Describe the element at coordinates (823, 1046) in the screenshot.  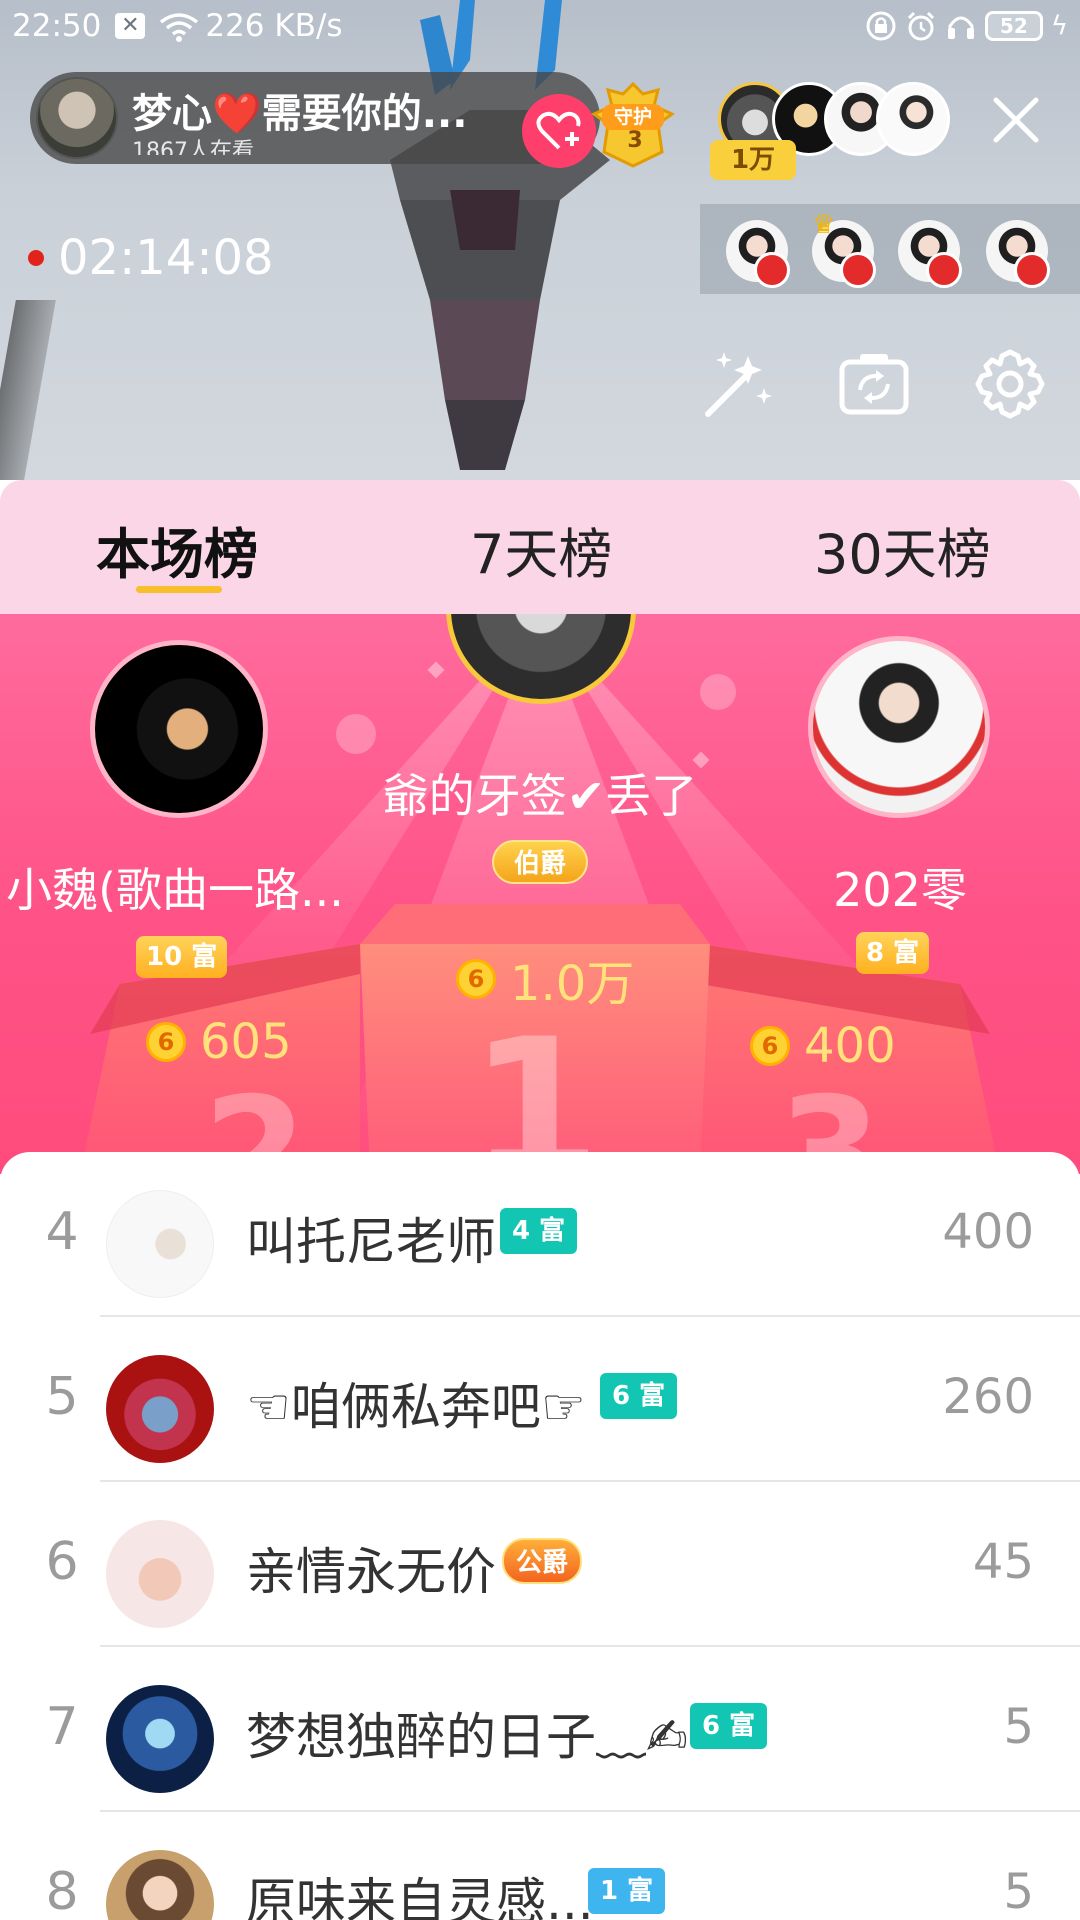
I see `third-place-coins: 6 400` at that location.